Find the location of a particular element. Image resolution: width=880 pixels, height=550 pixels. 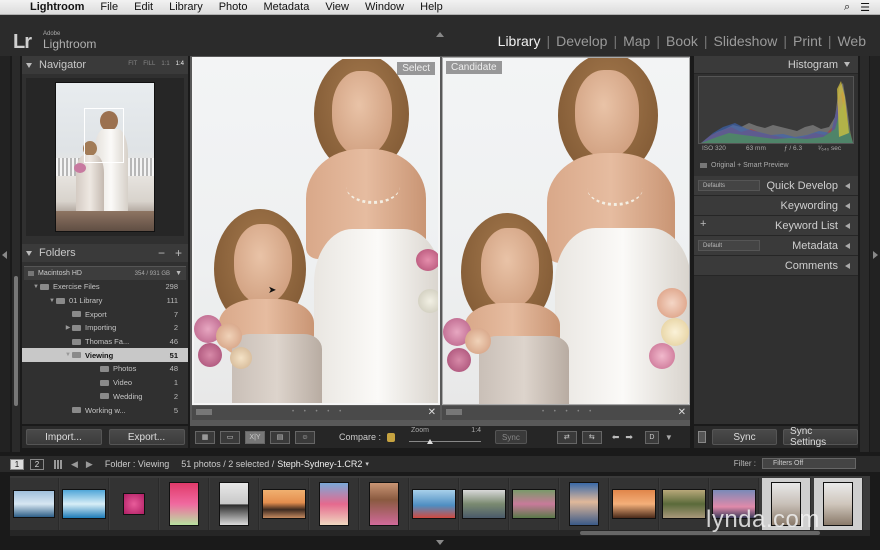

grid-view-icon: ▦ is located at coordinates (205, 437).